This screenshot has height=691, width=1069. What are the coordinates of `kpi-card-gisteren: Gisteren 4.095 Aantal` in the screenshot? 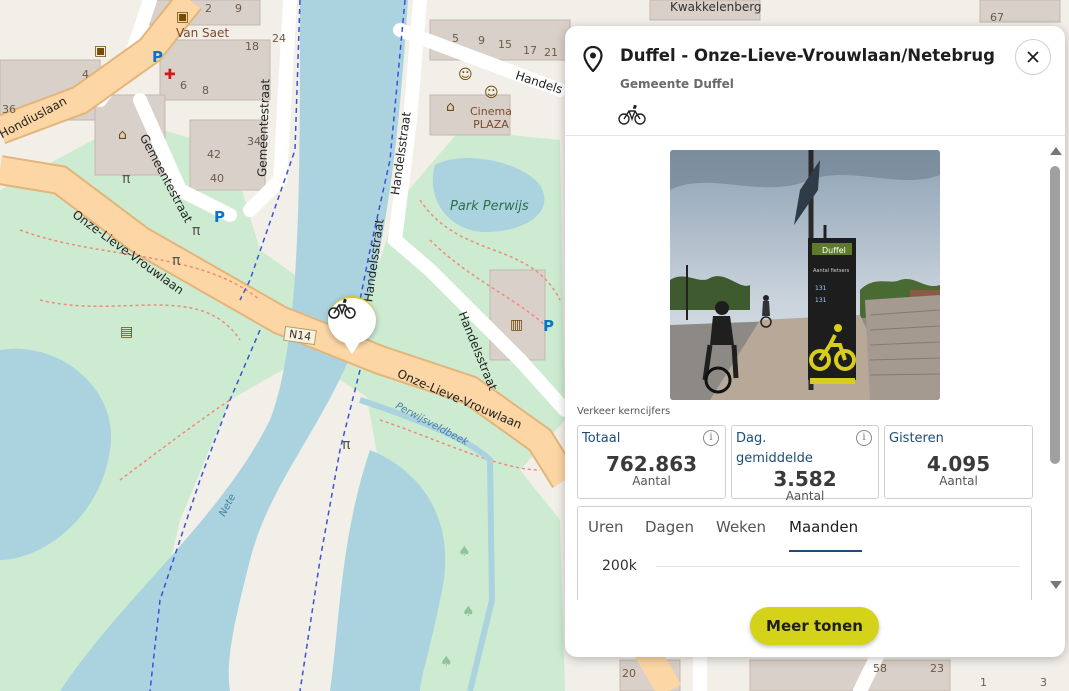 It's located at (958, 462).